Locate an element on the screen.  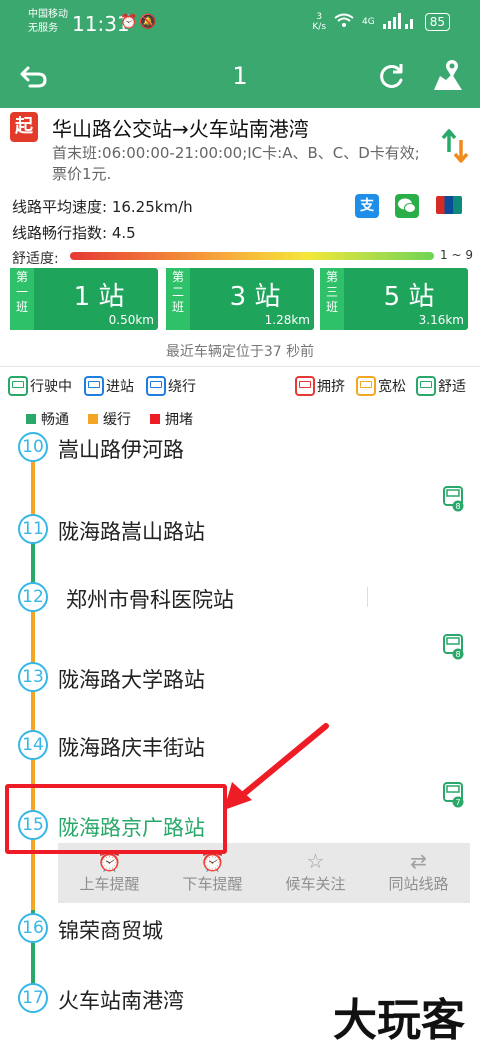
order-char: 一 is located at coordinates (21, 292).